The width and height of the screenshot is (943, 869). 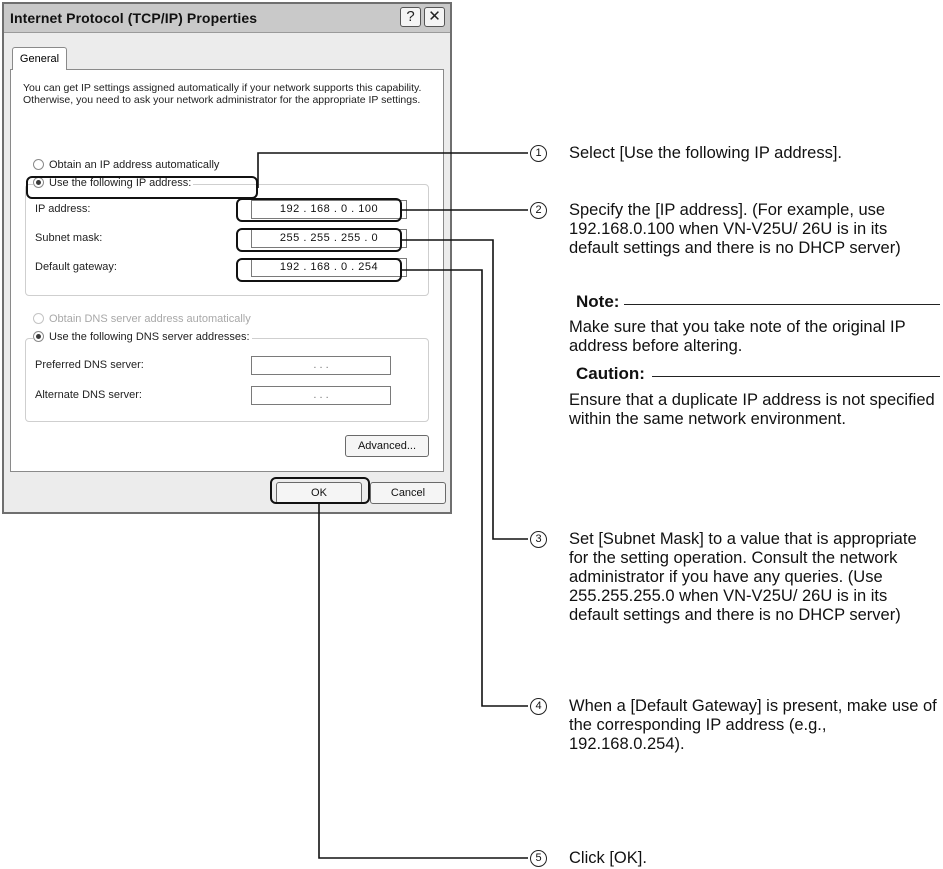 What do you see at coordinates (538, 210) in the screenshot?
I see `callout-number-2: 2` at bounding box center [538, 210].